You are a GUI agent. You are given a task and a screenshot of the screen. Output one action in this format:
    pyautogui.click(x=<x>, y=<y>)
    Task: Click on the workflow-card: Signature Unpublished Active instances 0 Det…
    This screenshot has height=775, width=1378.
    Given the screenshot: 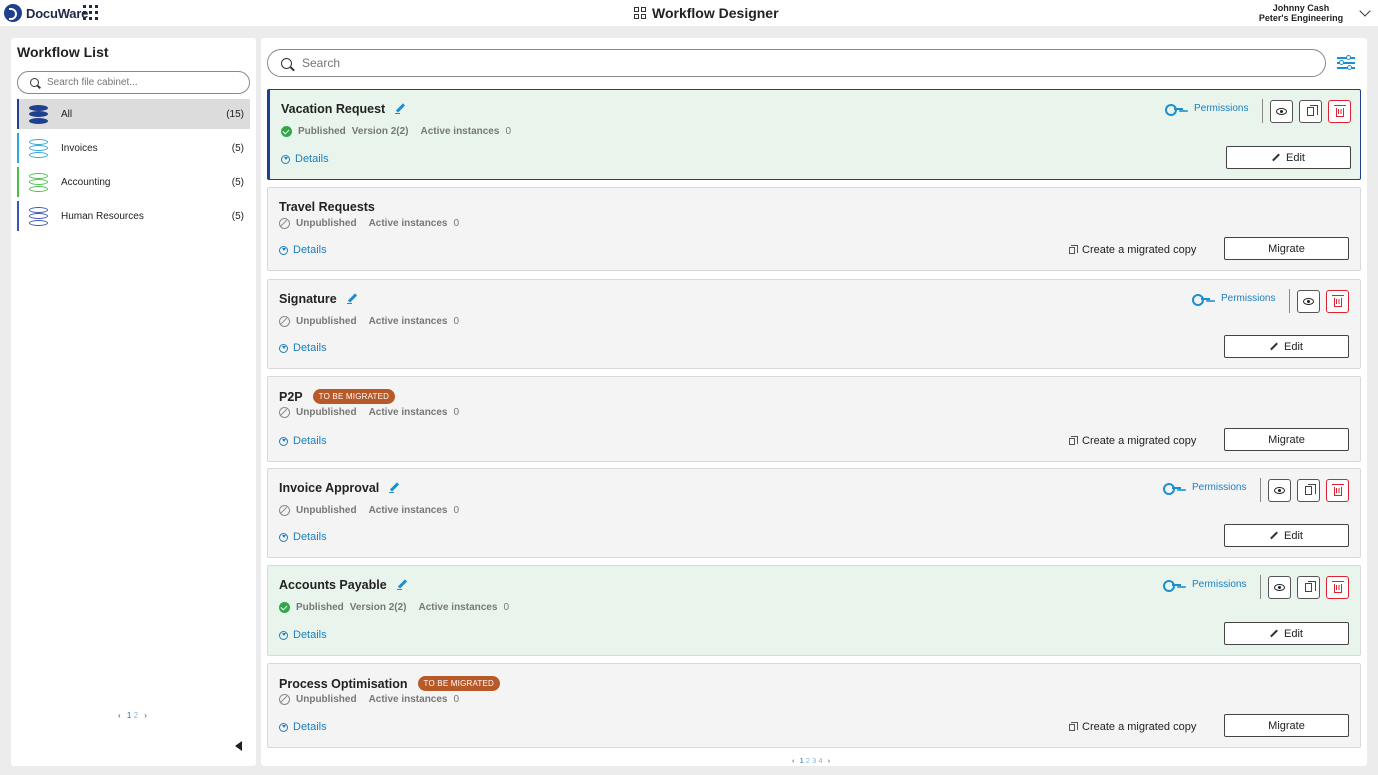 What is the action you would take?
    pyautogui.click(x=814, y=324)
    